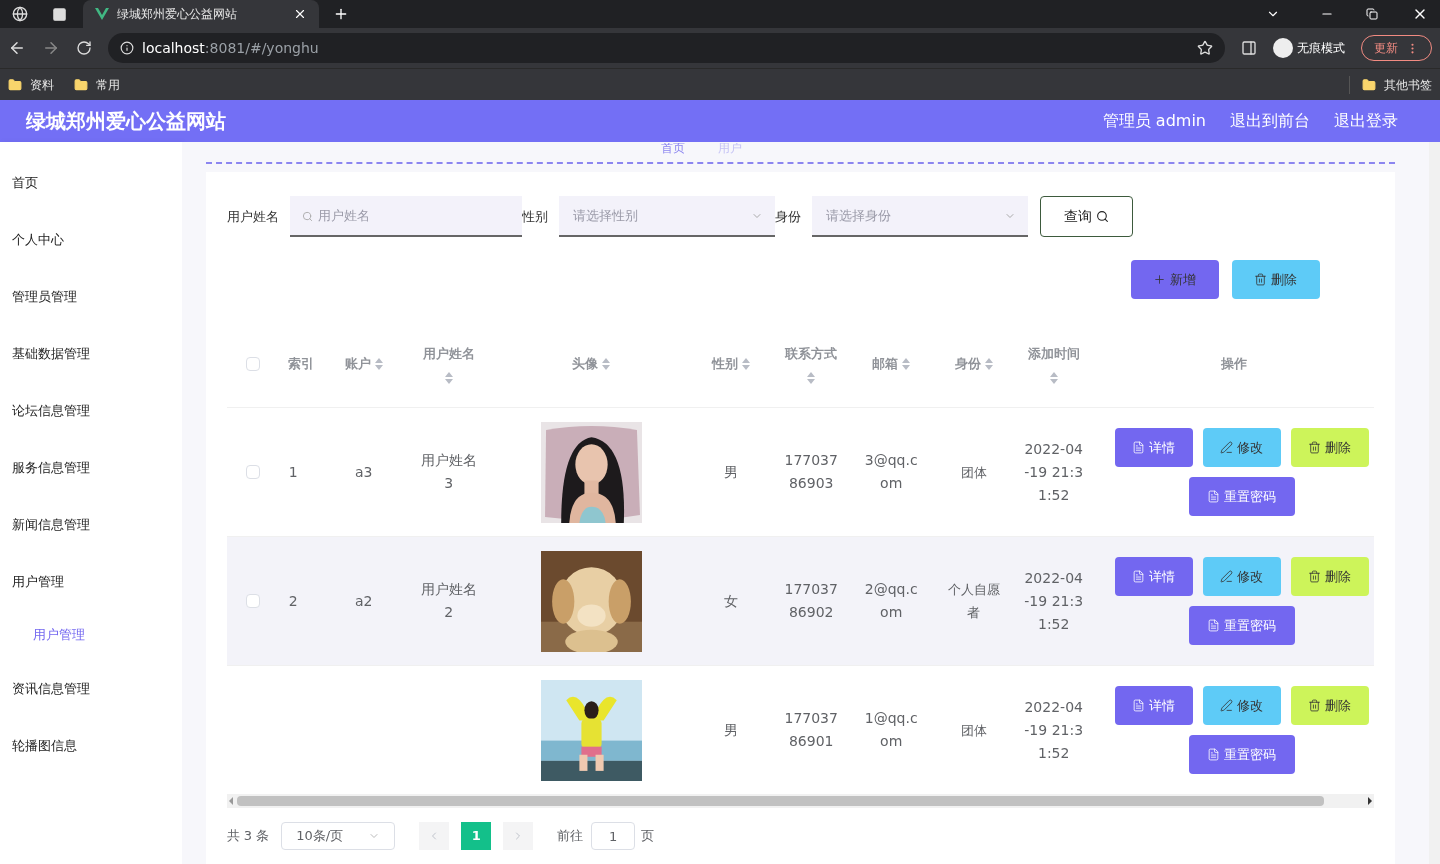  Describe the element at coordinates (230, 801) in the screenshot. I see `scroll-left-icon` at that location.